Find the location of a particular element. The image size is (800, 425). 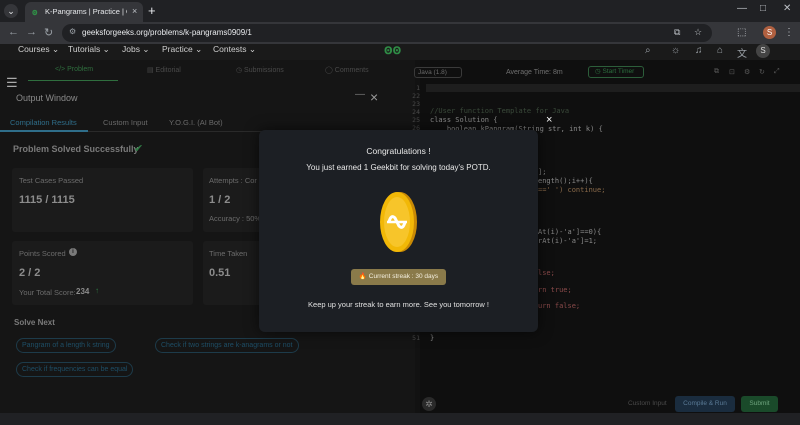

line-number: 24 is located at coordinates (416, 112).